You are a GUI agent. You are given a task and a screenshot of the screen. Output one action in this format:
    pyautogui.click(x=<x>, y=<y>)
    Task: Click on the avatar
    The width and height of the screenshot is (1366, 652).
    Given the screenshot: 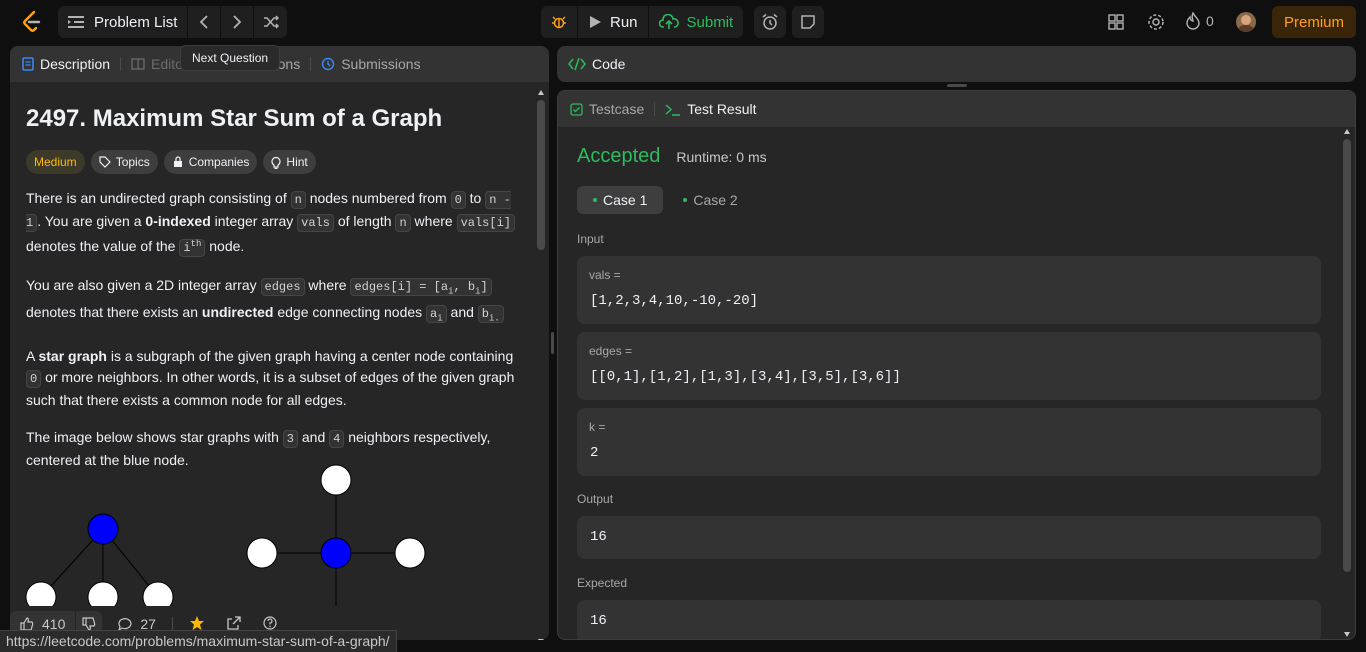 What is the action you would take?
    pyautogui.click(x=1246, y=22)
    